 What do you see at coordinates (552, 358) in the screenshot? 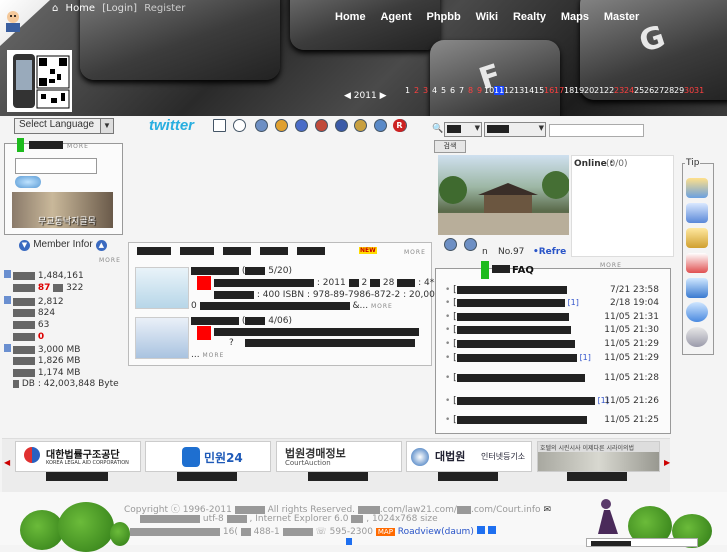
I see `faq-item: • [ [1] 11/05 21:29` at bounding box center [552, 358].